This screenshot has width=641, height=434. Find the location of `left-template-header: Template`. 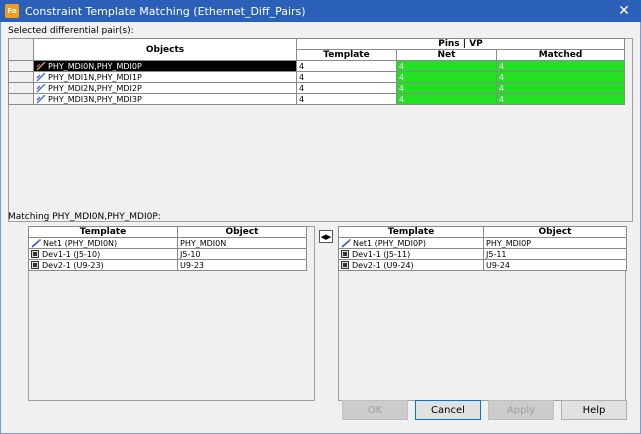

left-template-header: Template is located at coordinates (103, 232).